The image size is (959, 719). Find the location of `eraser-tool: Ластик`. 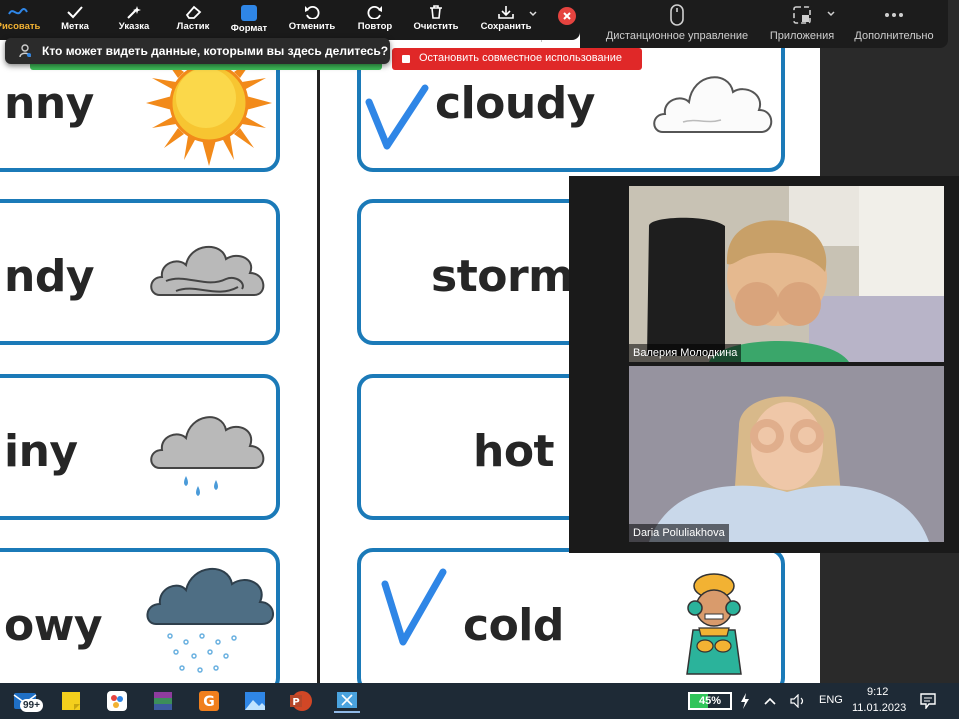

eraser-tool: Ластик is located at coordinates (193, 21).